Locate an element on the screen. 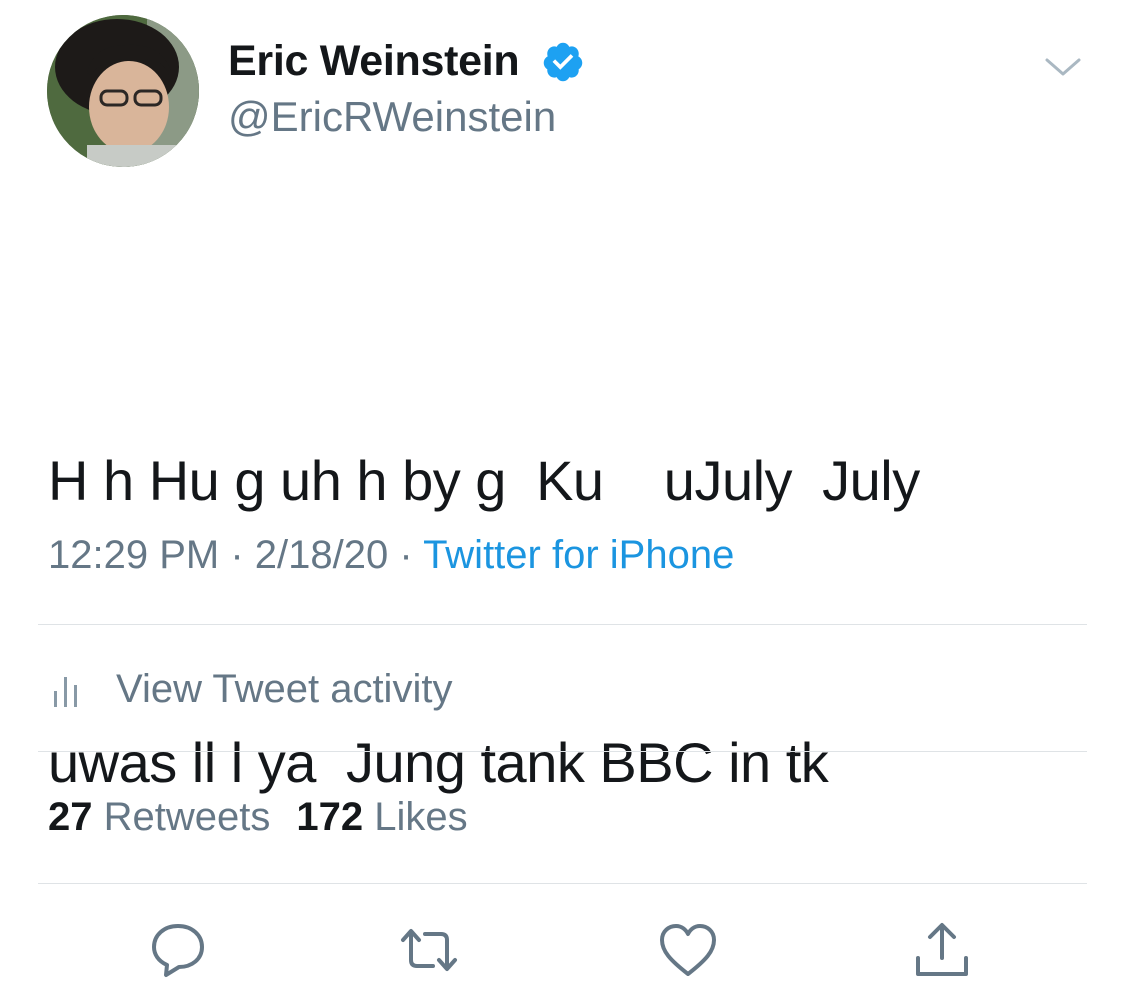 This screenshot has width=1125, height=989. retweets-label: Retweets is located at coordinates (187, 817).